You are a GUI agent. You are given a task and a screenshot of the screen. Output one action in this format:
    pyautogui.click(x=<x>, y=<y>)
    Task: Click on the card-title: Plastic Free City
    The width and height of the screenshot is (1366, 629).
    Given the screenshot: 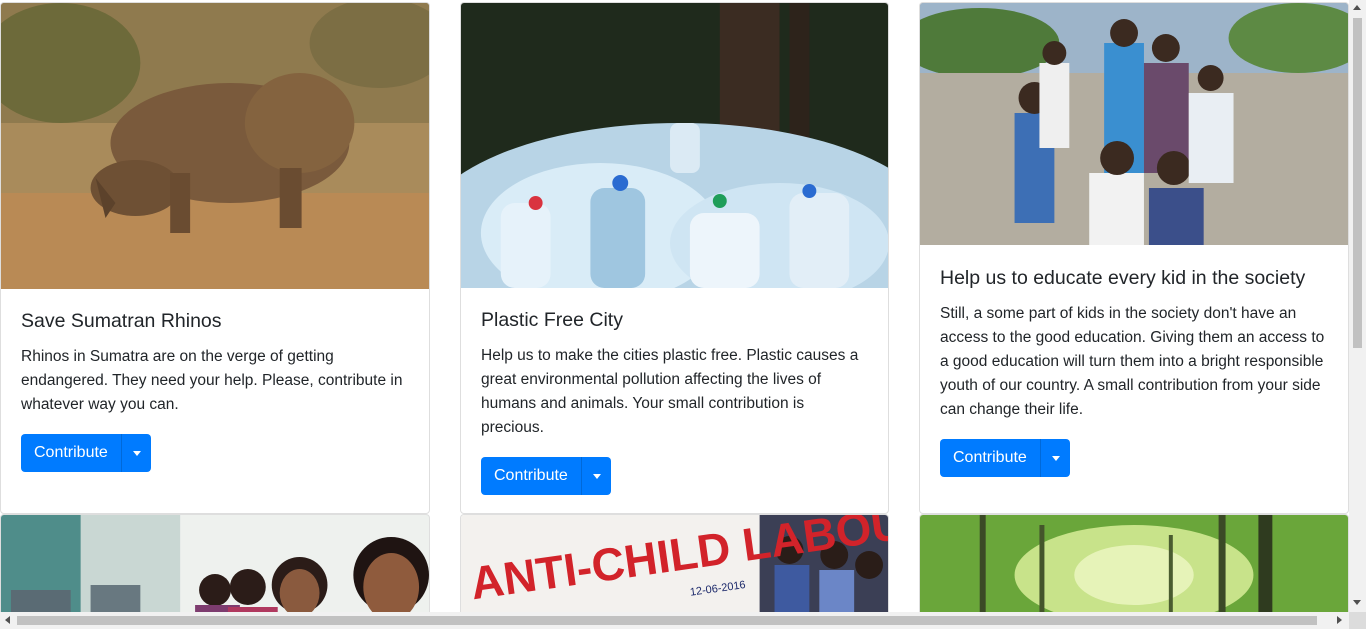 What is the action you would take?
    pyautogui.click(x=552, y=320)
    